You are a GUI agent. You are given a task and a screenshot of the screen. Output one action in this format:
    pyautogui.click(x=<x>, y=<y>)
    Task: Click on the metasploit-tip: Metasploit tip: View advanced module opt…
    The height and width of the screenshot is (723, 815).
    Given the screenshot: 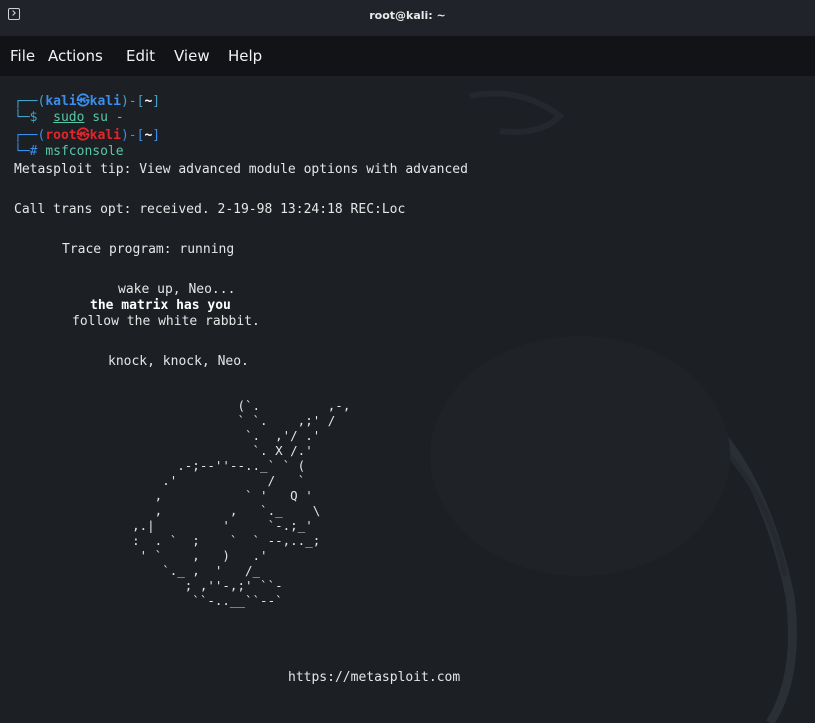 What is the action you would take?
    pyautogui.click(x=241, y=169)
    